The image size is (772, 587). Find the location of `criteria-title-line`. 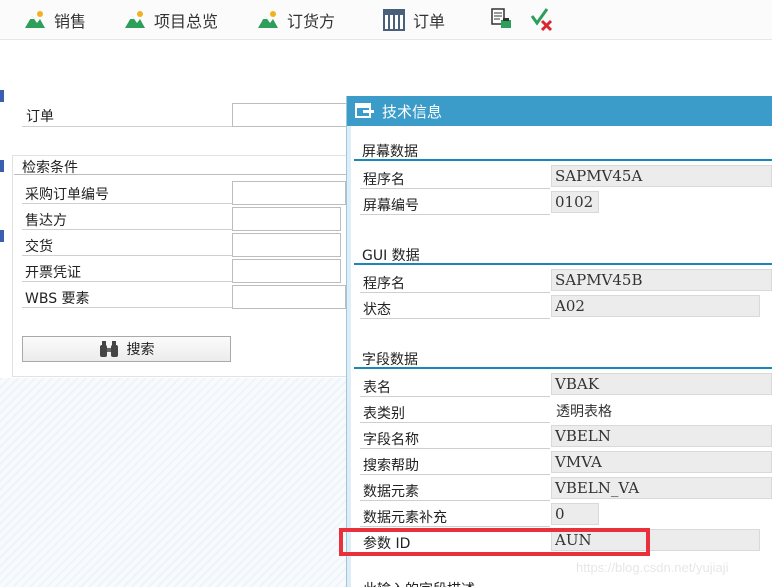

criteria-title-line is located at coordinates (182, 174).